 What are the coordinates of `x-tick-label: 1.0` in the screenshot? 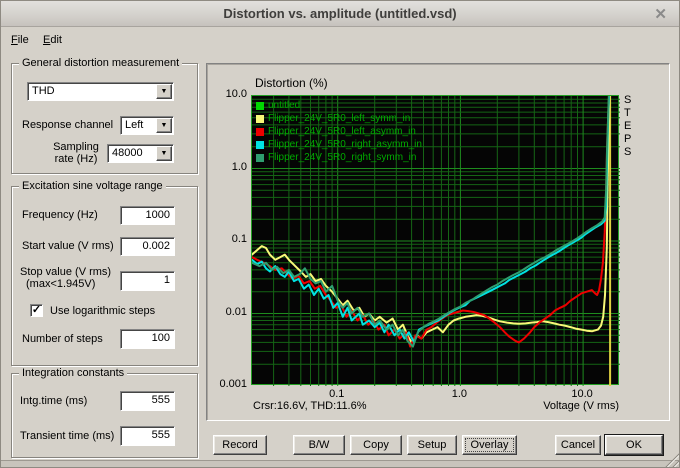 It's located at (459, 394).